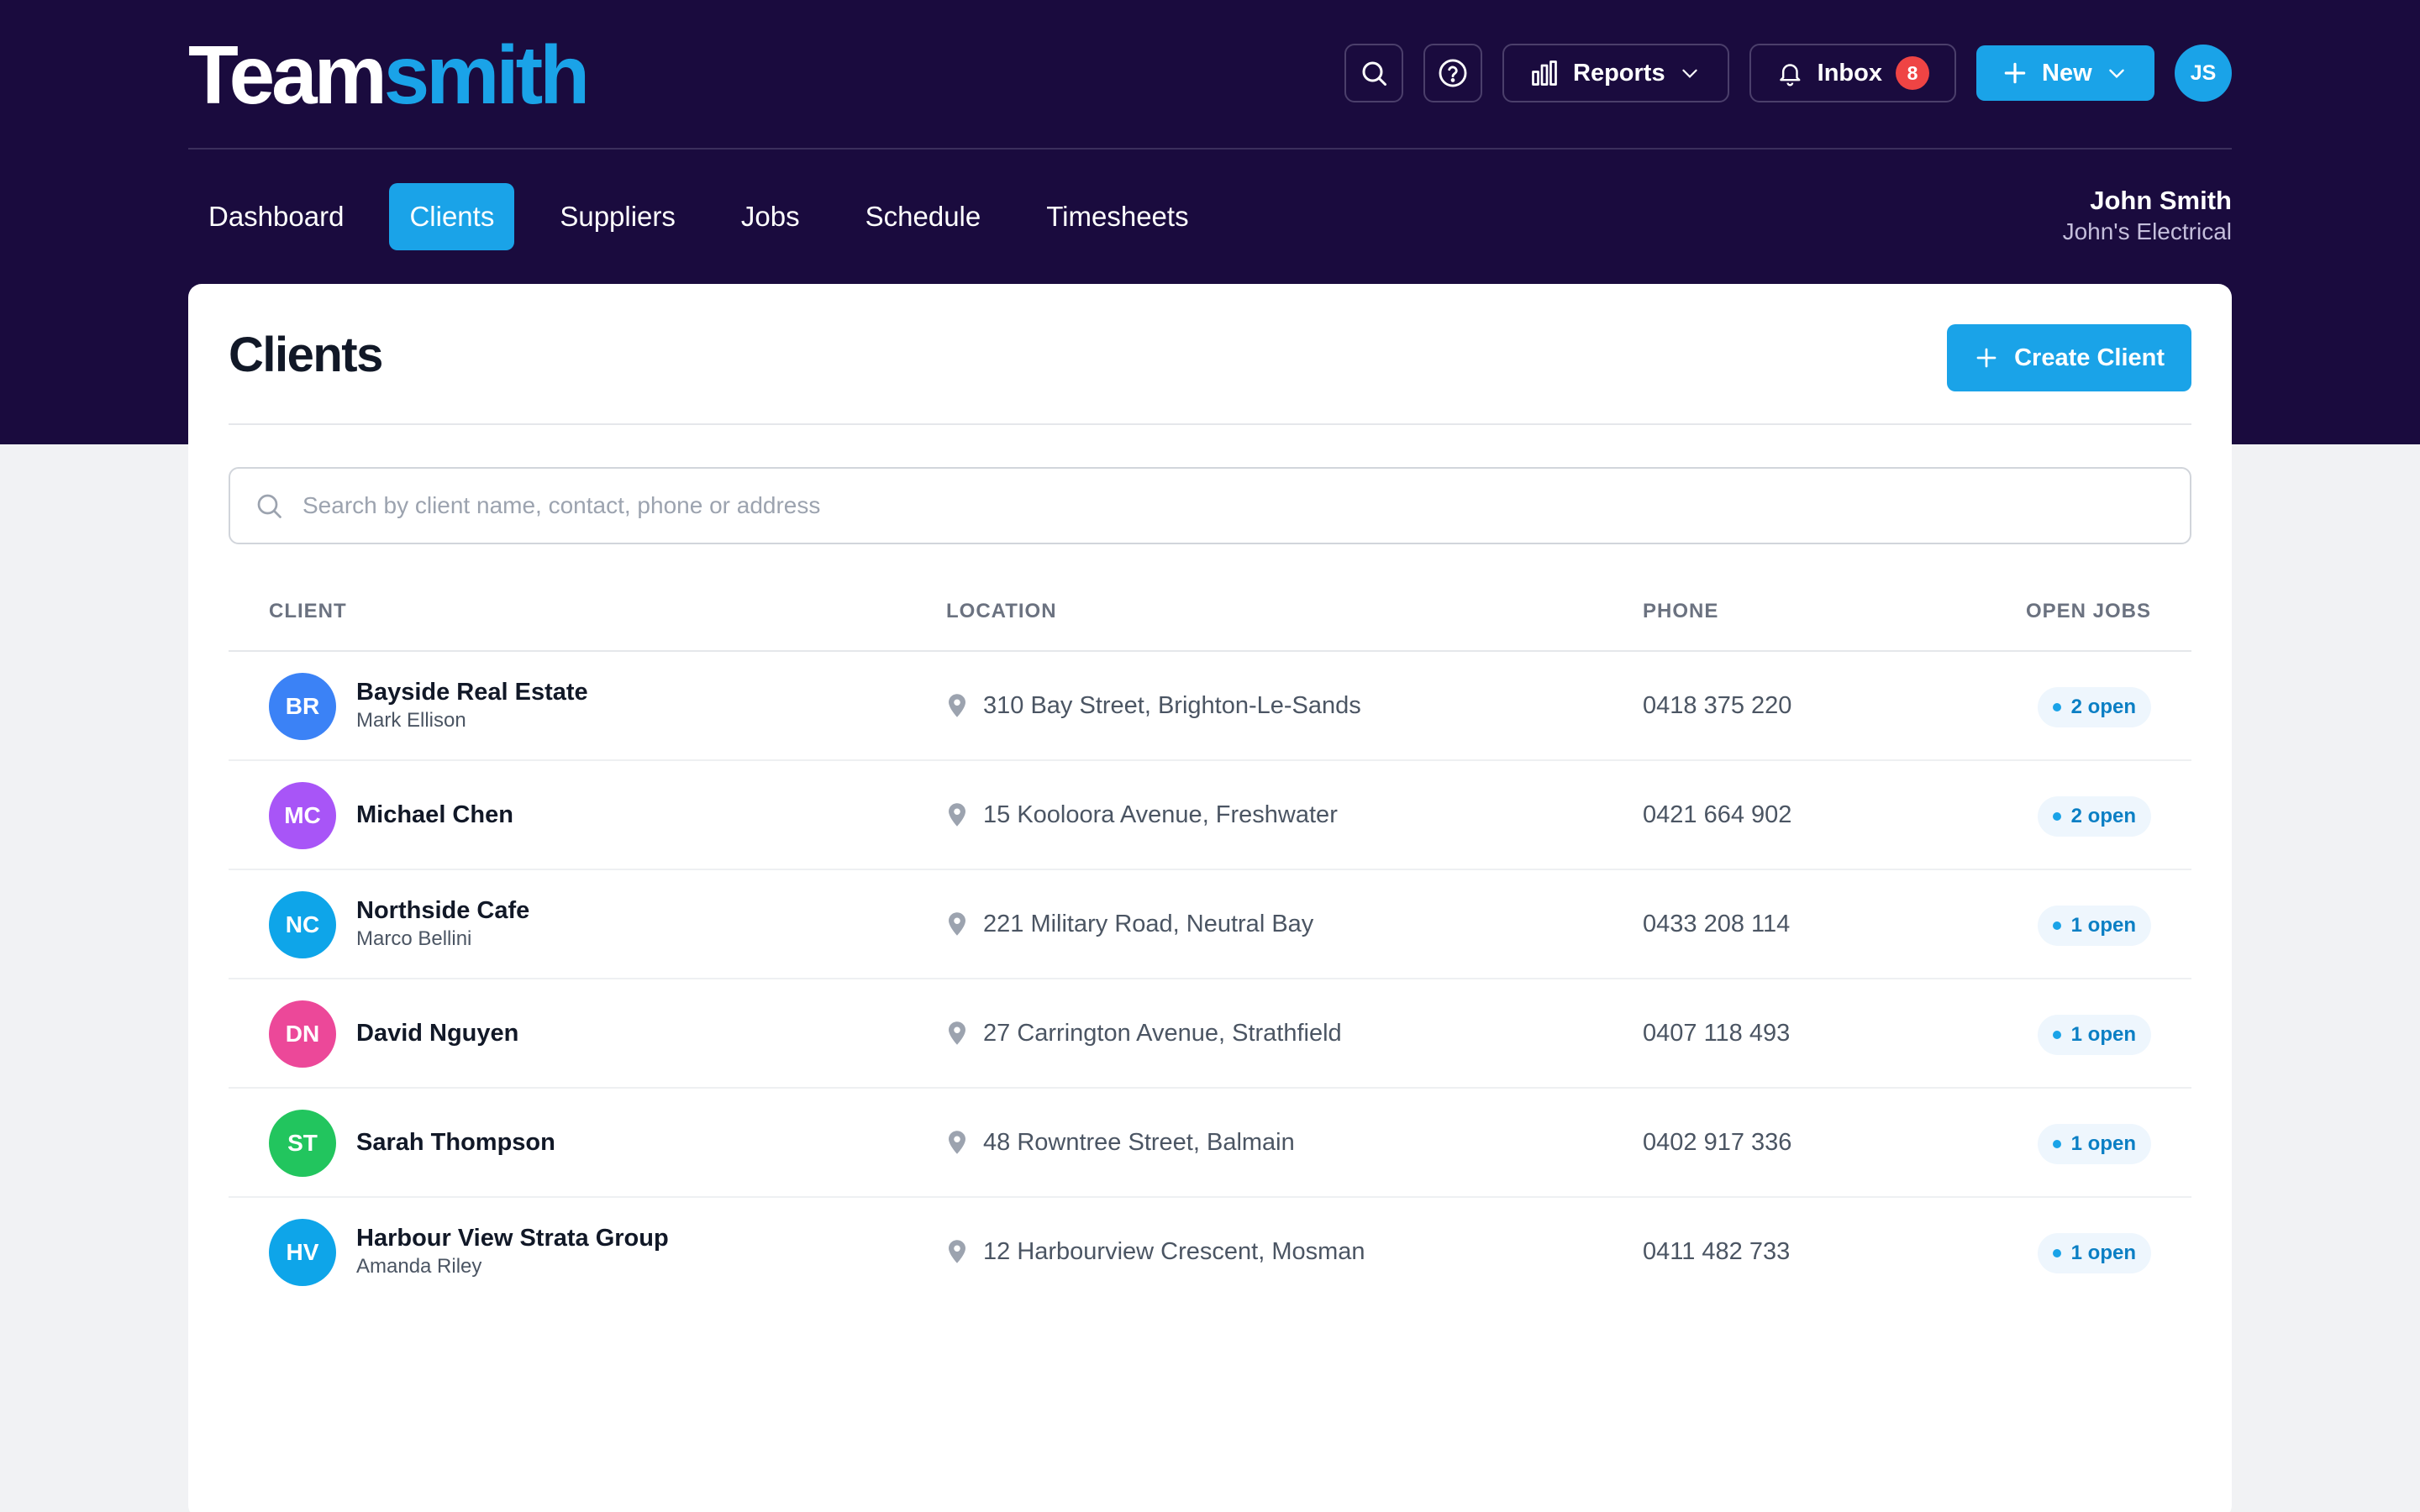 This screenshot has height=1512, width=2420. What do you see at coordinates (1172, 705) in the screenshot?
I see `client-location: 310 Bay Street, Brighton-Le-Sands` at bounding box center [1172, 705].